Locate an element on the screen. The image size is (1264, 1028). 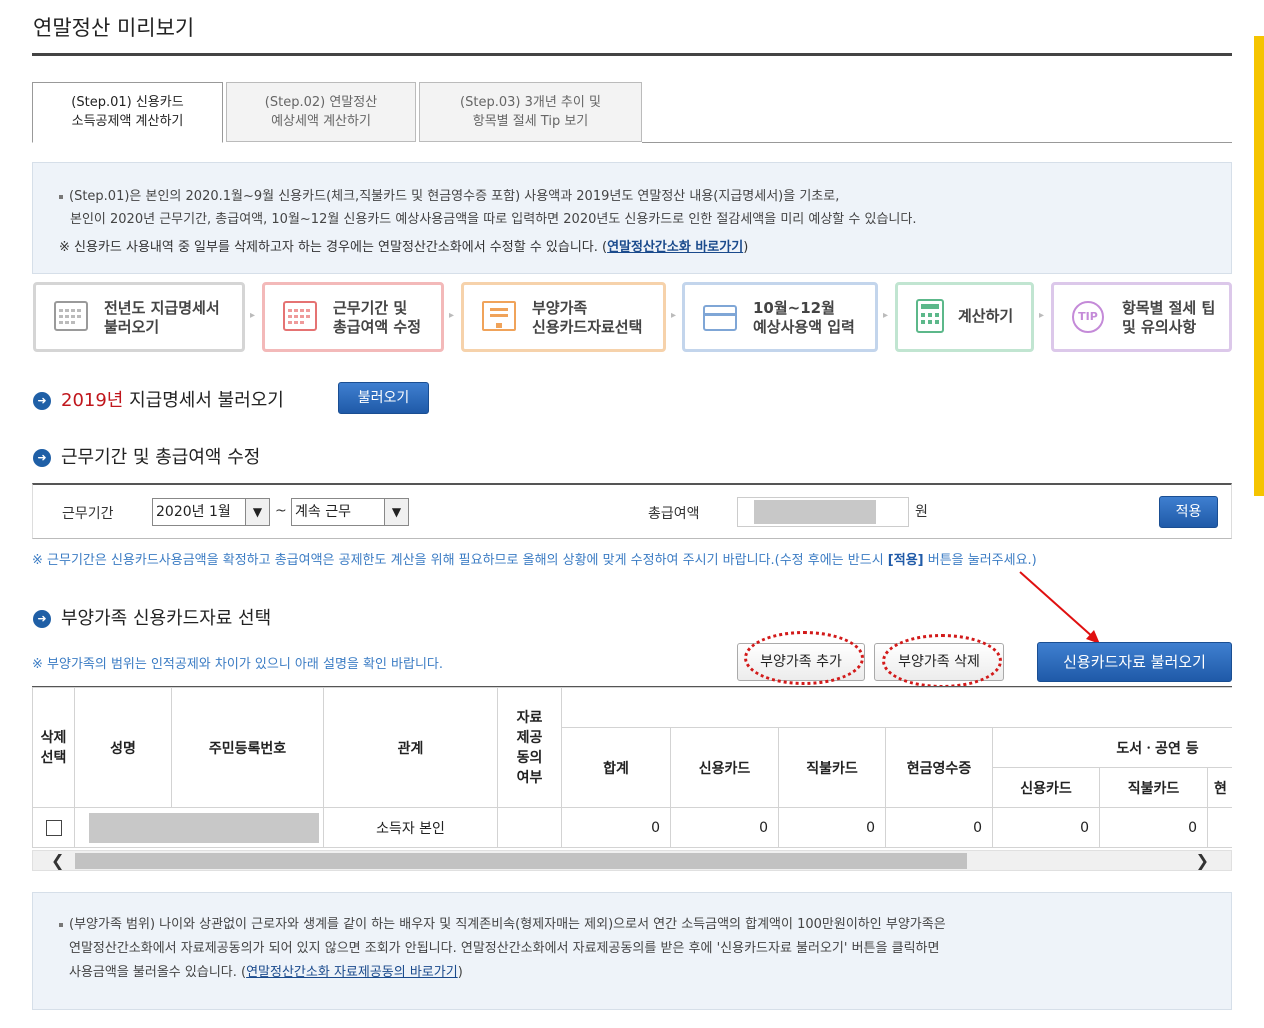
work-period-label: 근무기간 is located at coordinates (88, 514).